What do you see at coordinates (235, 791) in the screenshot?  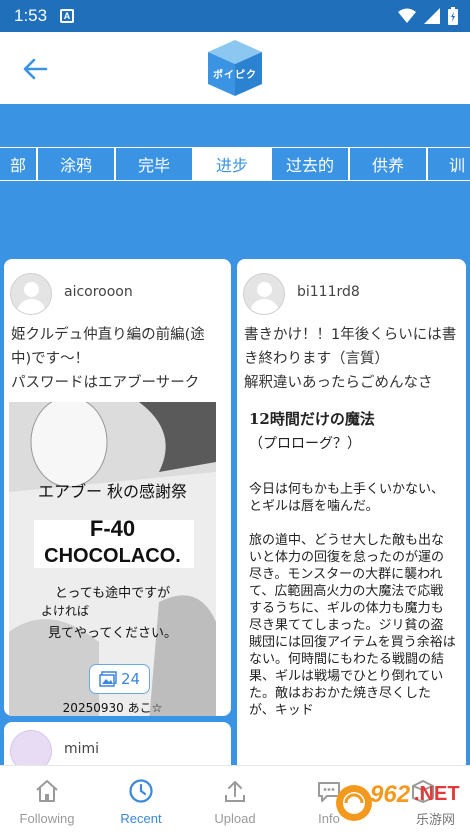 I see `upload-icon` at bounding box center [235, 791].